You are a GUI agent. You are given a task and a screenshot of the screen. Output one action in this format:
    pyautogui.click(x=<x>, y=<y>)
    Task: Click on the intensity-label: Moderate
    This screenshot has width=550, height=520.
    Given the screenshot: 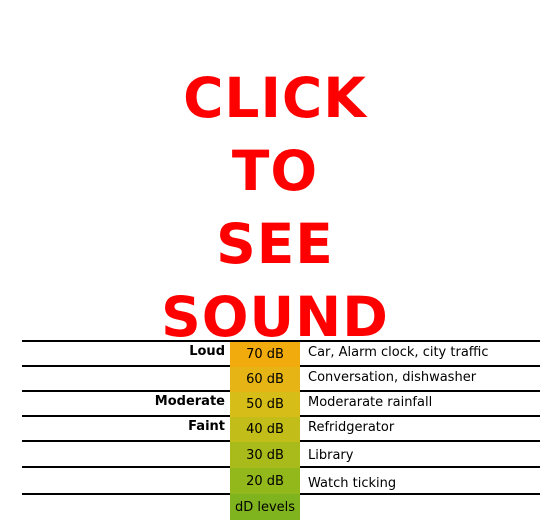 What is the action you would take?
    pyautogui.click(x=189, y=401)
    